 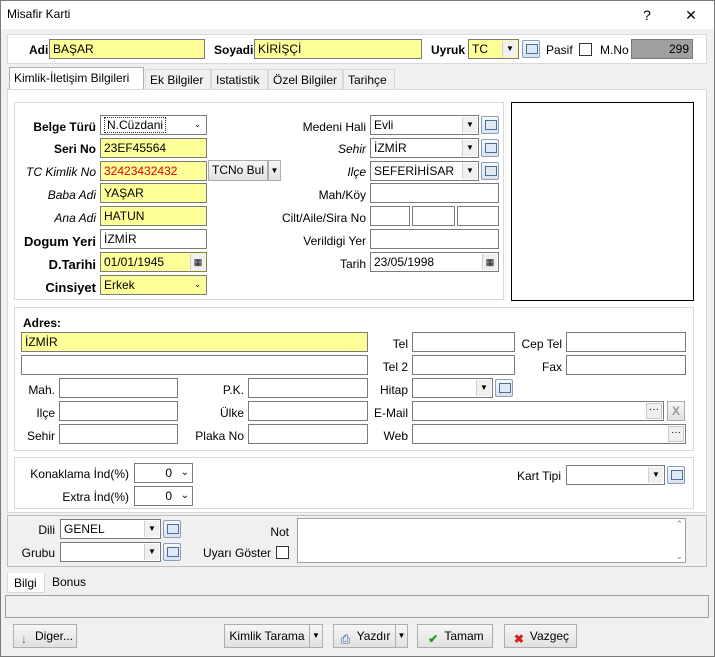 What do you see at coordinates (316, 636) in the screenshot?
I see `kimlik-tarama-dropdown-icon: ▼` at bounding box center [316, 636].